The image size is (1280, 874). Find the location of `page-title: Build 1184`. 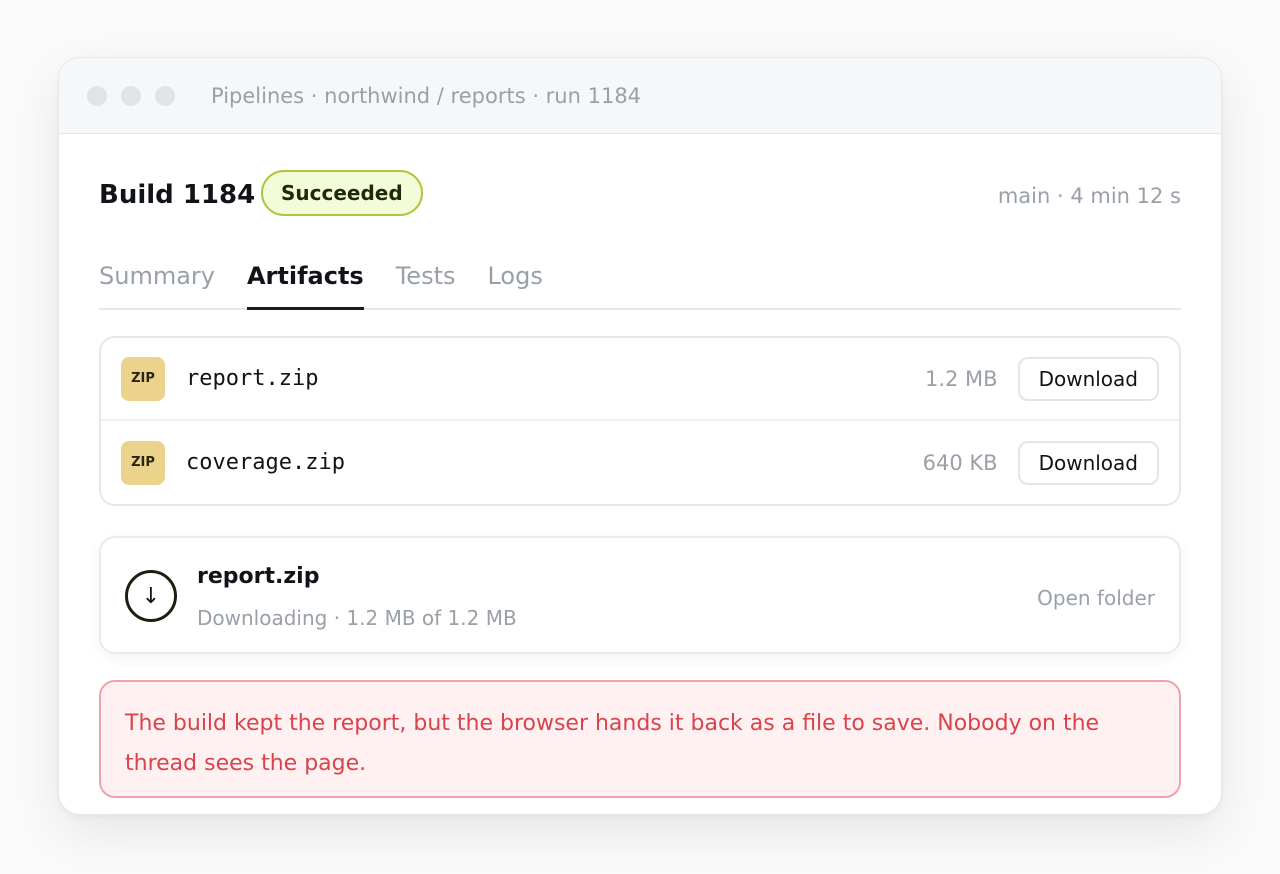

page-title: Build 1184 is located at coordinates (177, 195).